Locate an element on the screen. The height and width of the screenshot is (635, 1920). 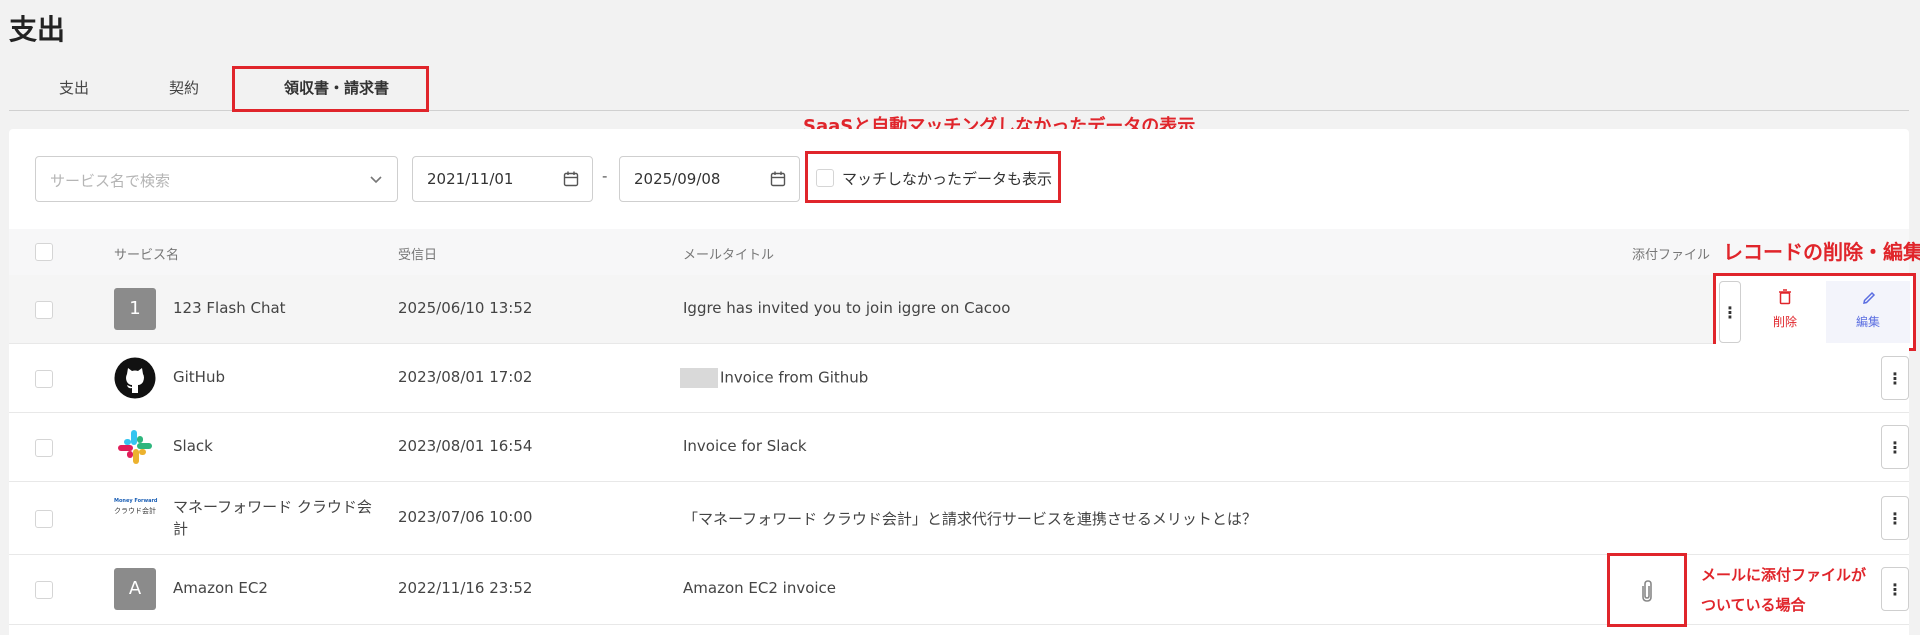
service-name: Slack is located at coordinates (193, 446).